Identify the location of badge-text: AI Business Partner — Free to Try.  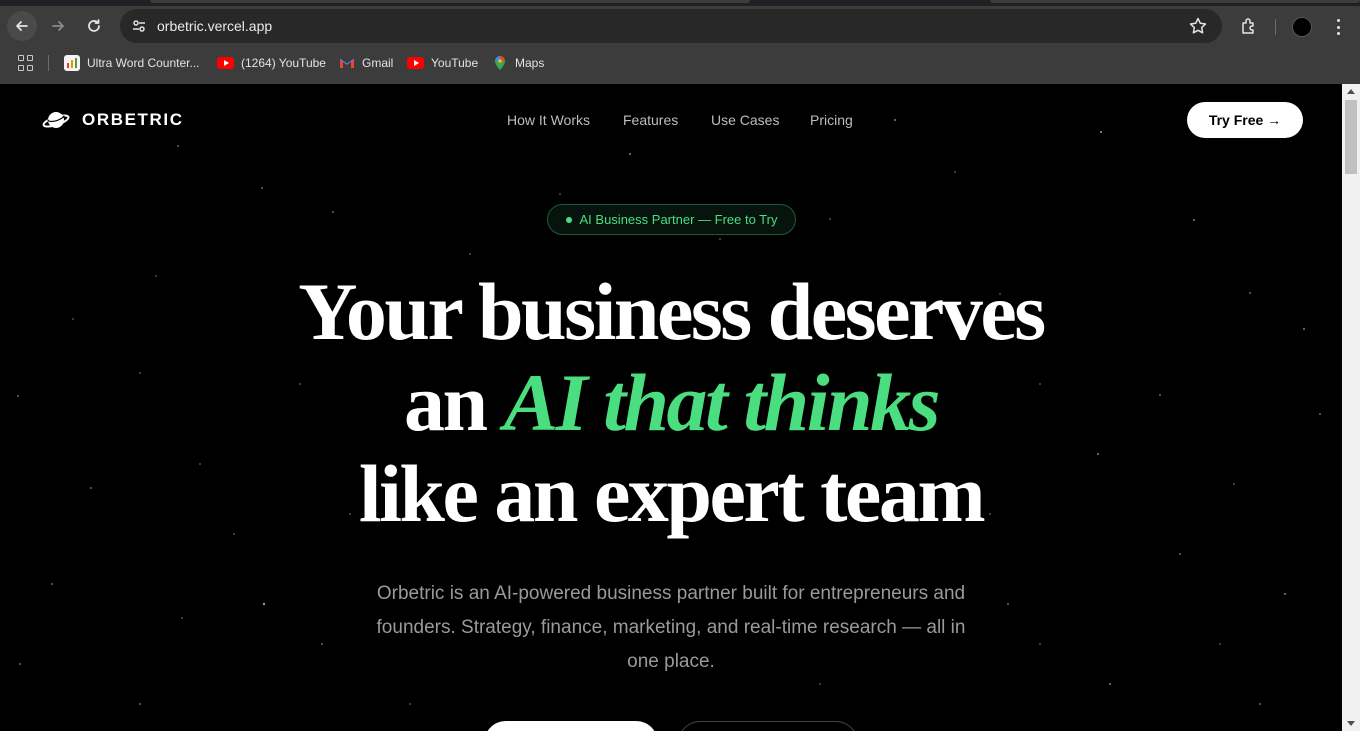
(678, 219).